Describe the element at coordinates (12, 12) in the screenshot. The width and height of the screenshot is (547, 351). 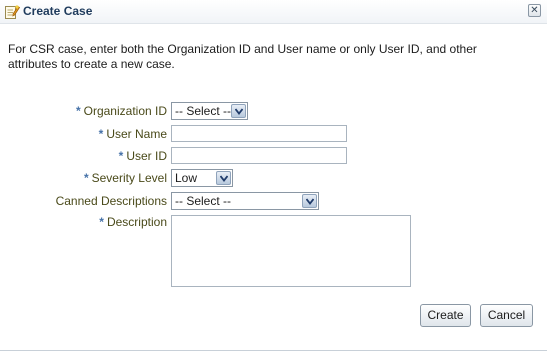
I see `edit-document-icon` at that location.